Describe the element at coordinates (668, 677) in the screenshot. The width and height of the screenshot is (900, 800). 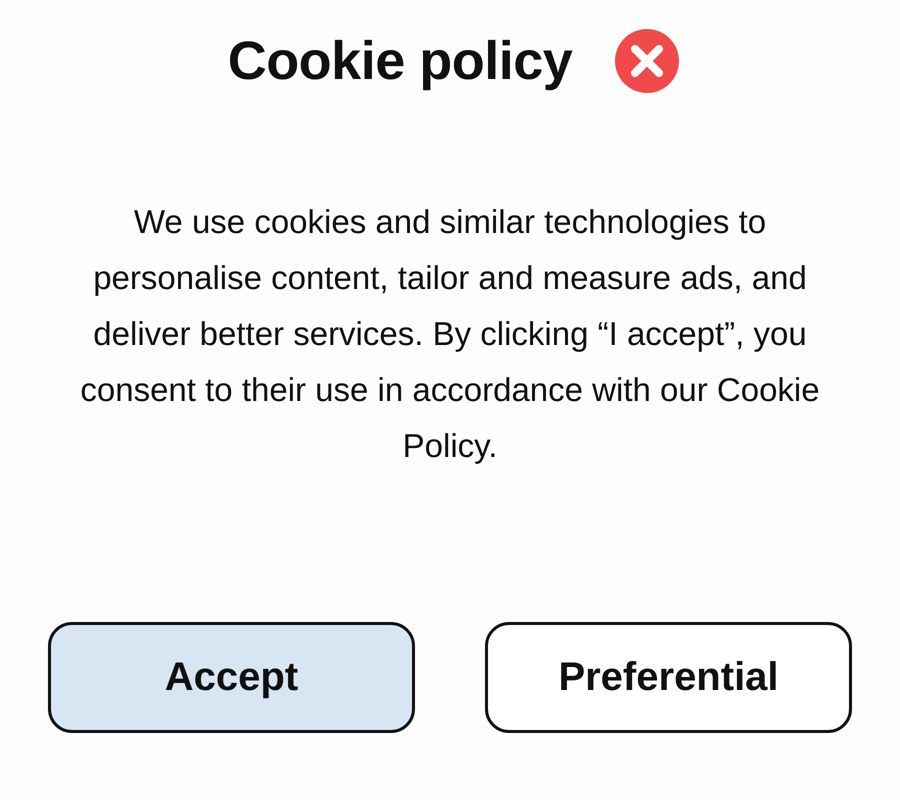
I see `preferences-button: Preferential` at that location.